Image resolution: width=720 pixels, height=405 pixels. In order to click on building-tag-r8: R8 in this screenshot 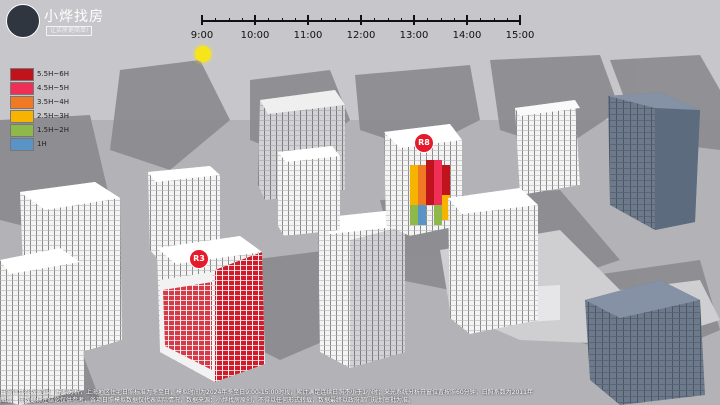, I will do `click(424, 143)`.